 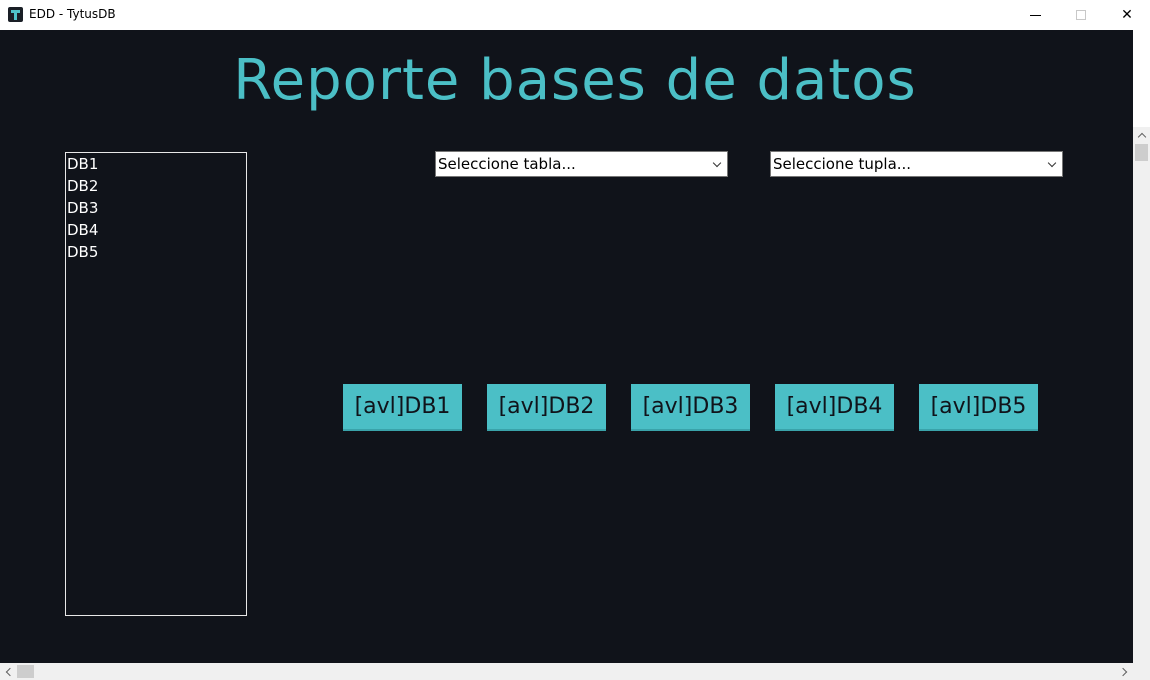 What do you see at coordinates (156, 186) in the screenshot?
I see `database-list-item: DB2` at bounding box center [156, 186].